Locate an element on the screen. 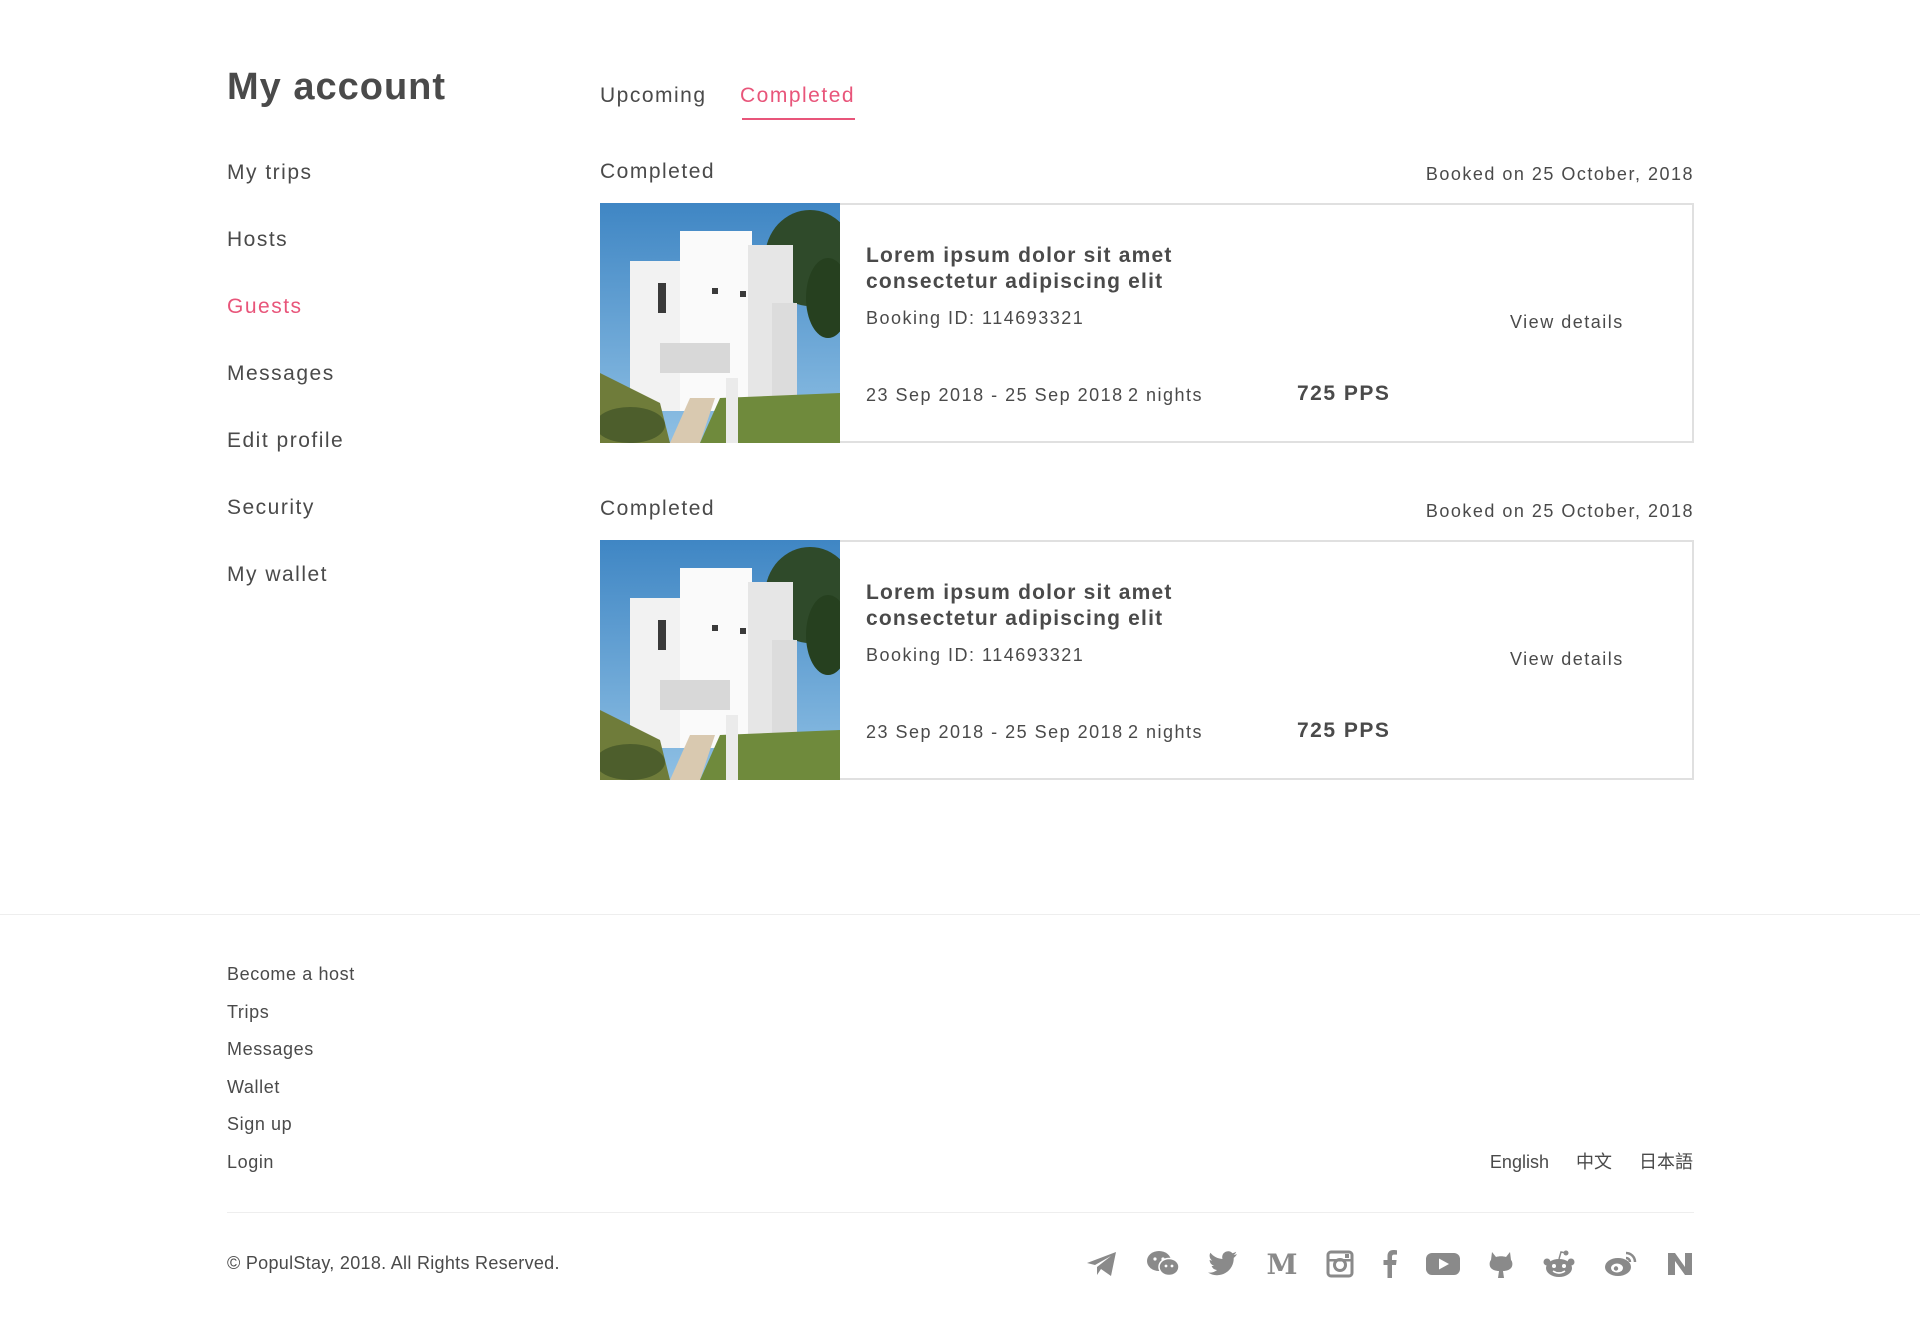  github-icon is located at coordinates (1501, 1264).